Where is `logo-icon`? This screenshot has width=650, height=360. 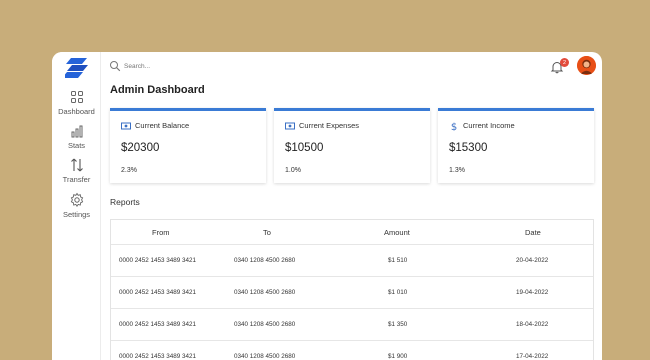
logo-icon is located at coordinates (77, 68).